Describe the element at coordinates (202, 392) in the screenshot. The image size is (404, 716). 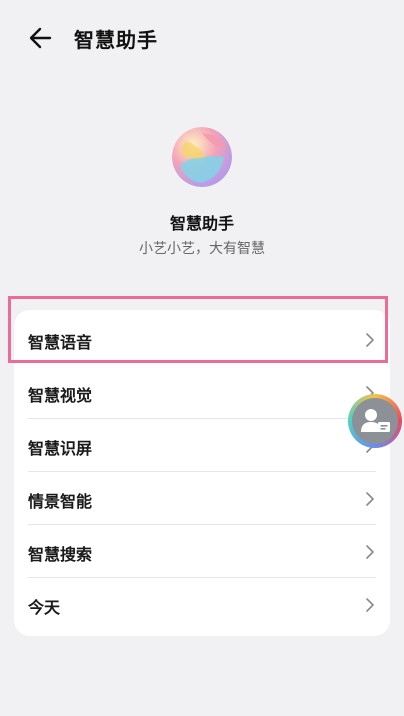
I see `menu-item-smart-vision: 智慧视觉` at that location.